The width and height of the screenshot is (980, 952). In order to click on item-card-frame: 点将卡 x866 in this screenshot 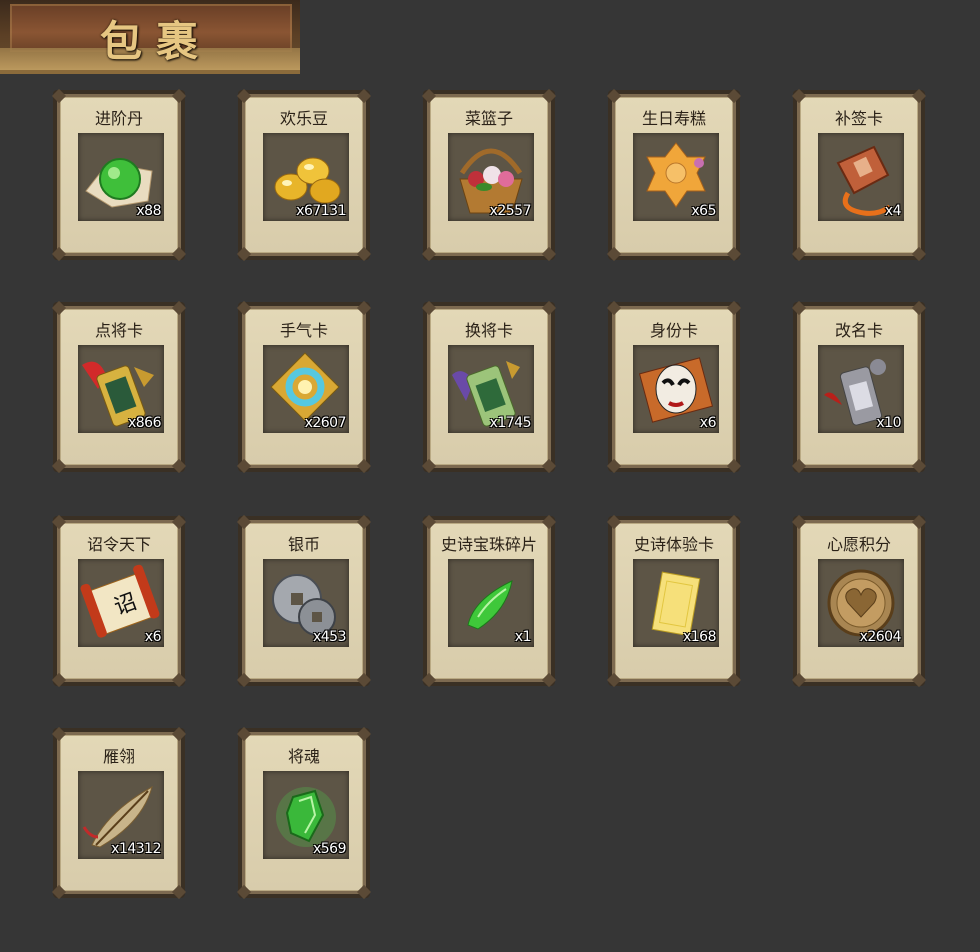, I will do `click(119, 387)`.